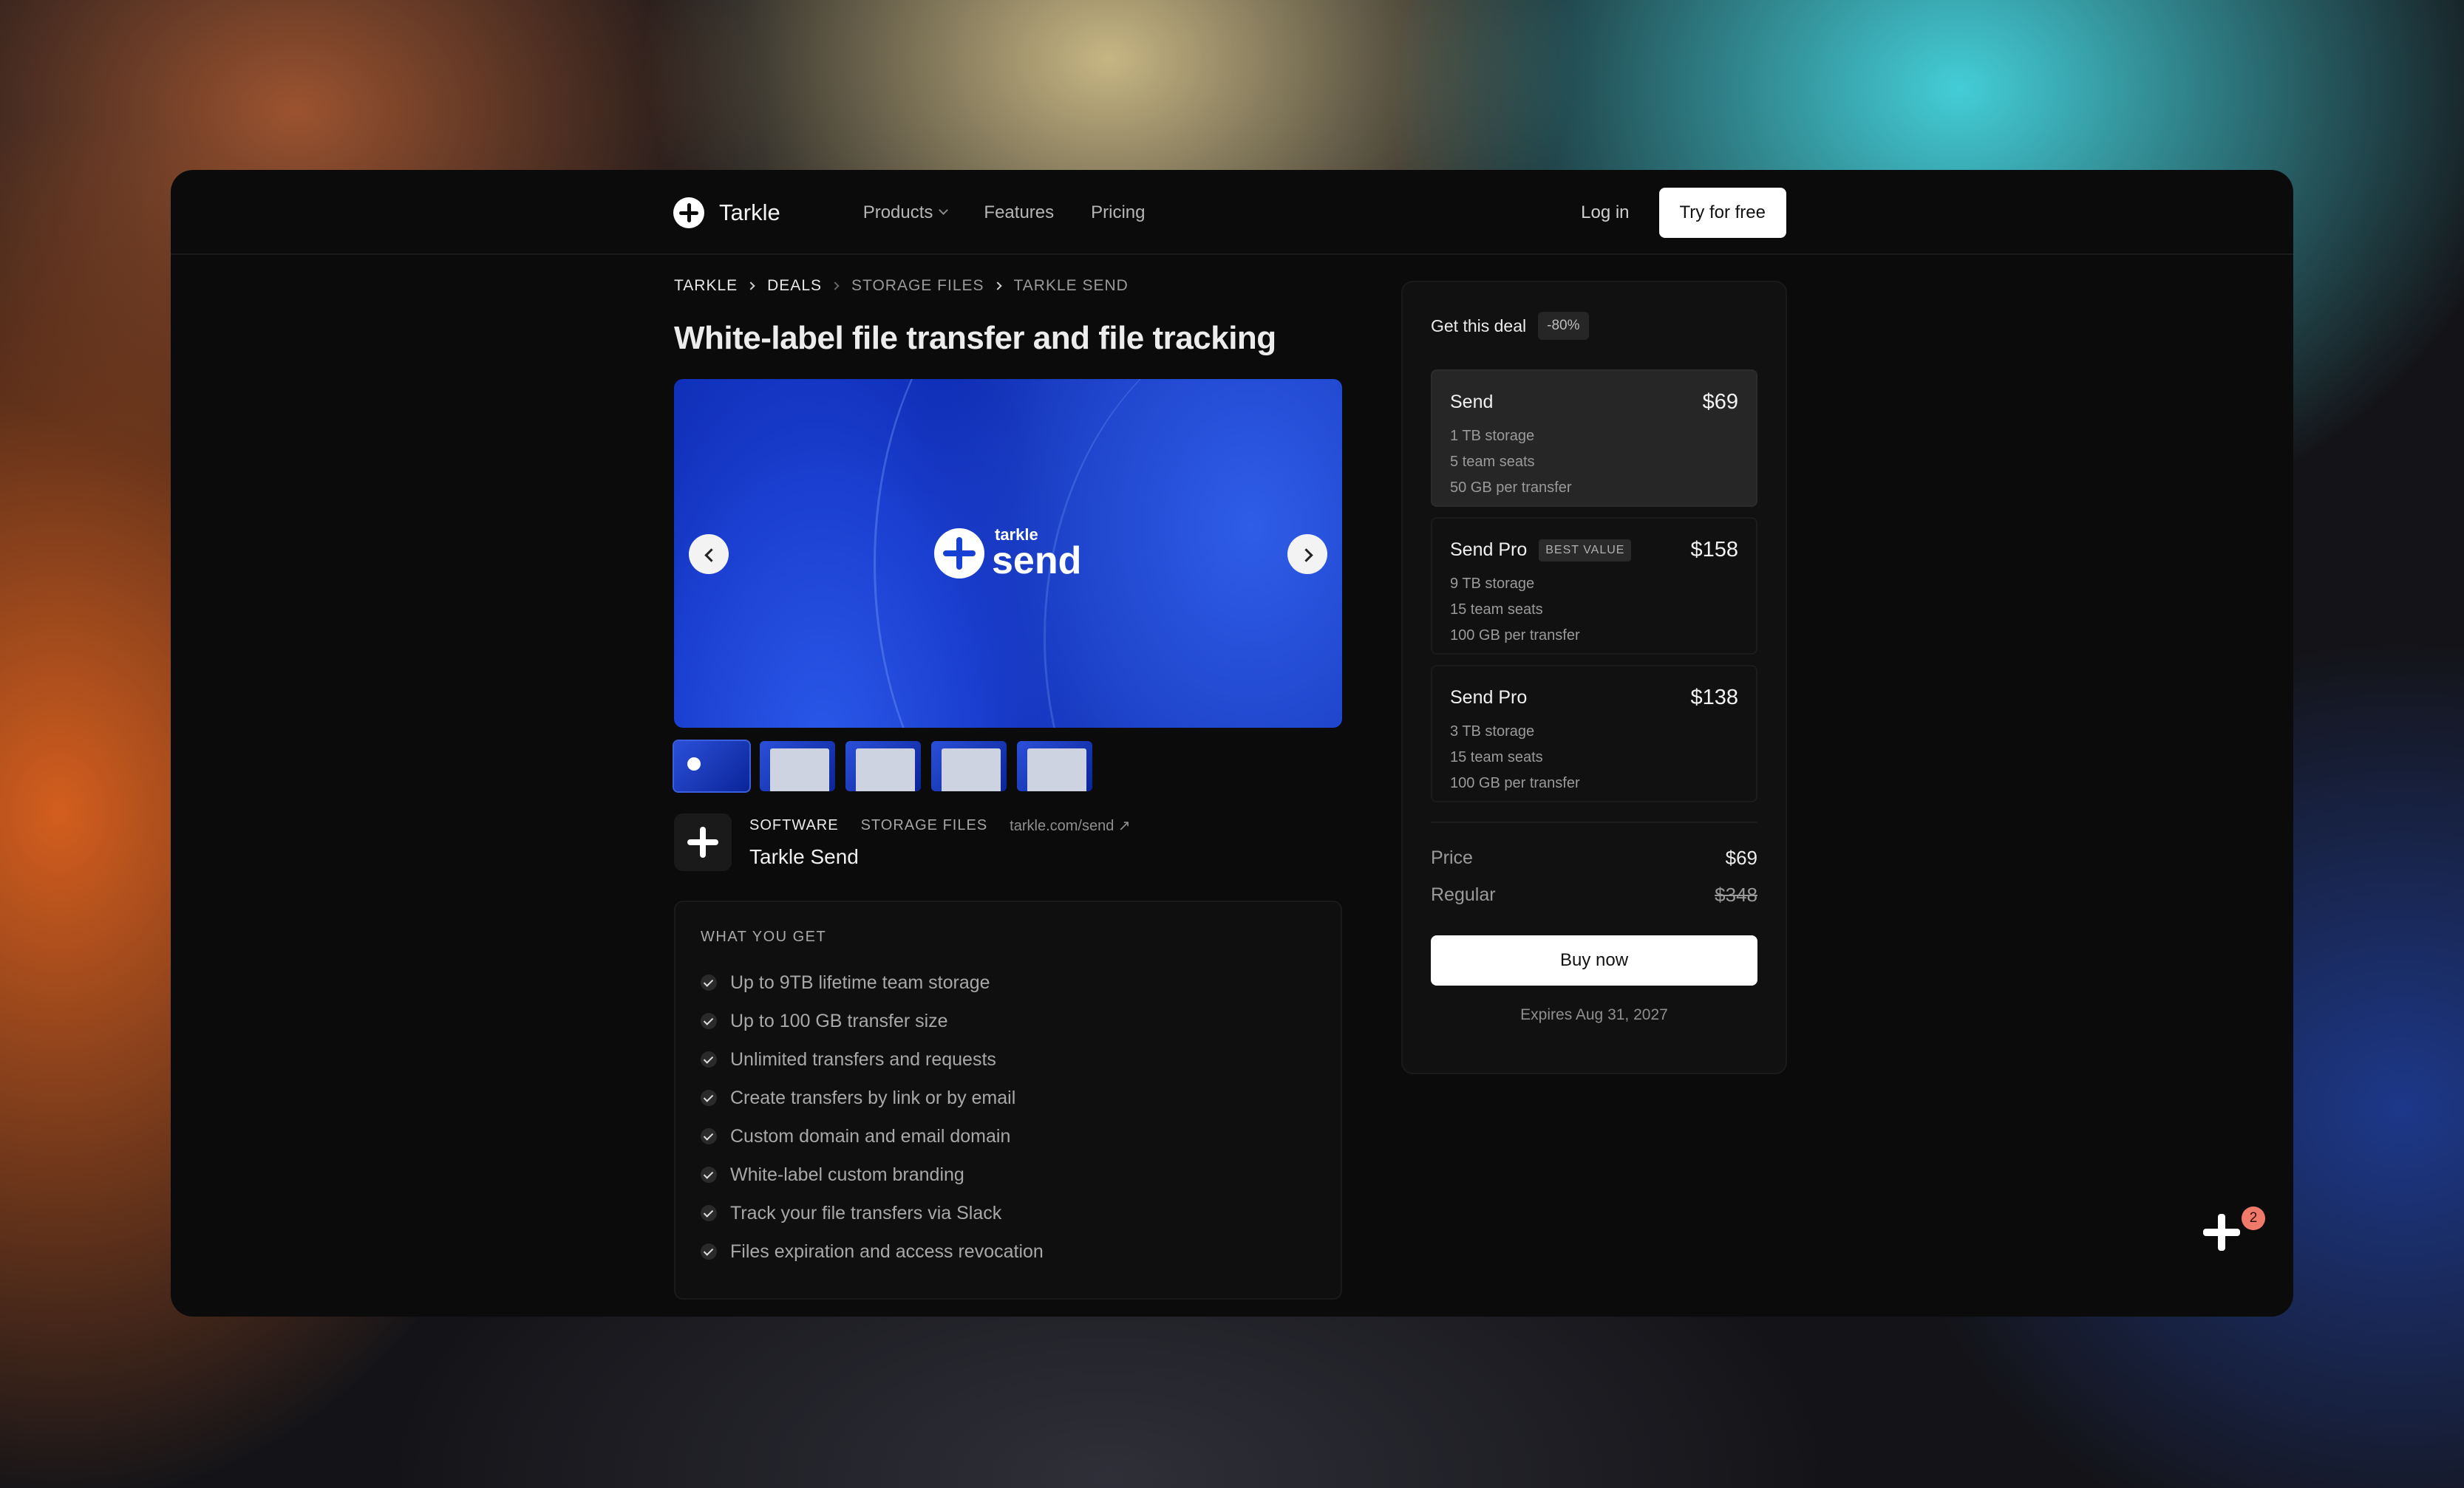  I want to click on brand-logo: Tarkle, so click(726, 212).